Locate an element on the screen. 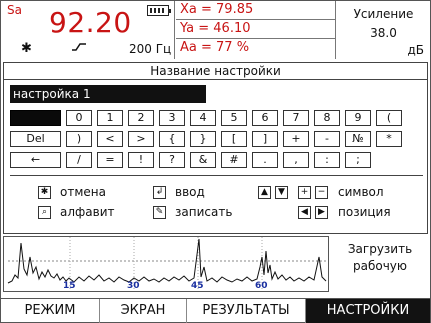 This screenshot has height=323, width=431. key-semicolon: ; is located at coordinates (358, 160).